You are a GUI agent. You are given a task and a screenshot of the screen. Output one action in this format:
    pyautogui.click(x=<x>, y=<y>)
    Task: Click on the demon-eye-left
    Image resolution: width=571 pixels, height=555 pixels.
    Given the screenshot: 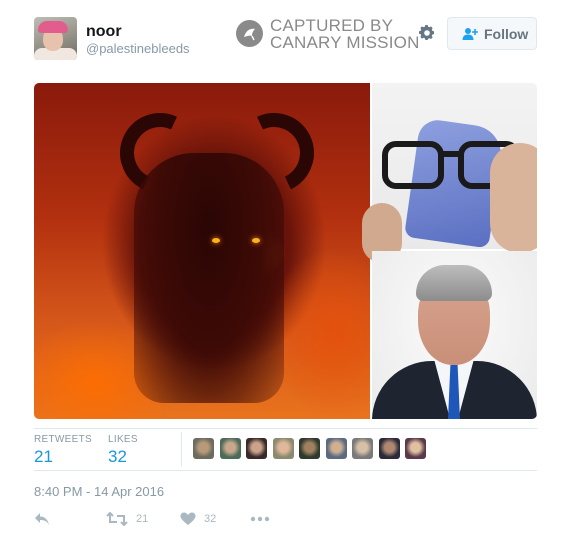 What is the action you would take?
    pyautogui.click(x=216, y=240)
    